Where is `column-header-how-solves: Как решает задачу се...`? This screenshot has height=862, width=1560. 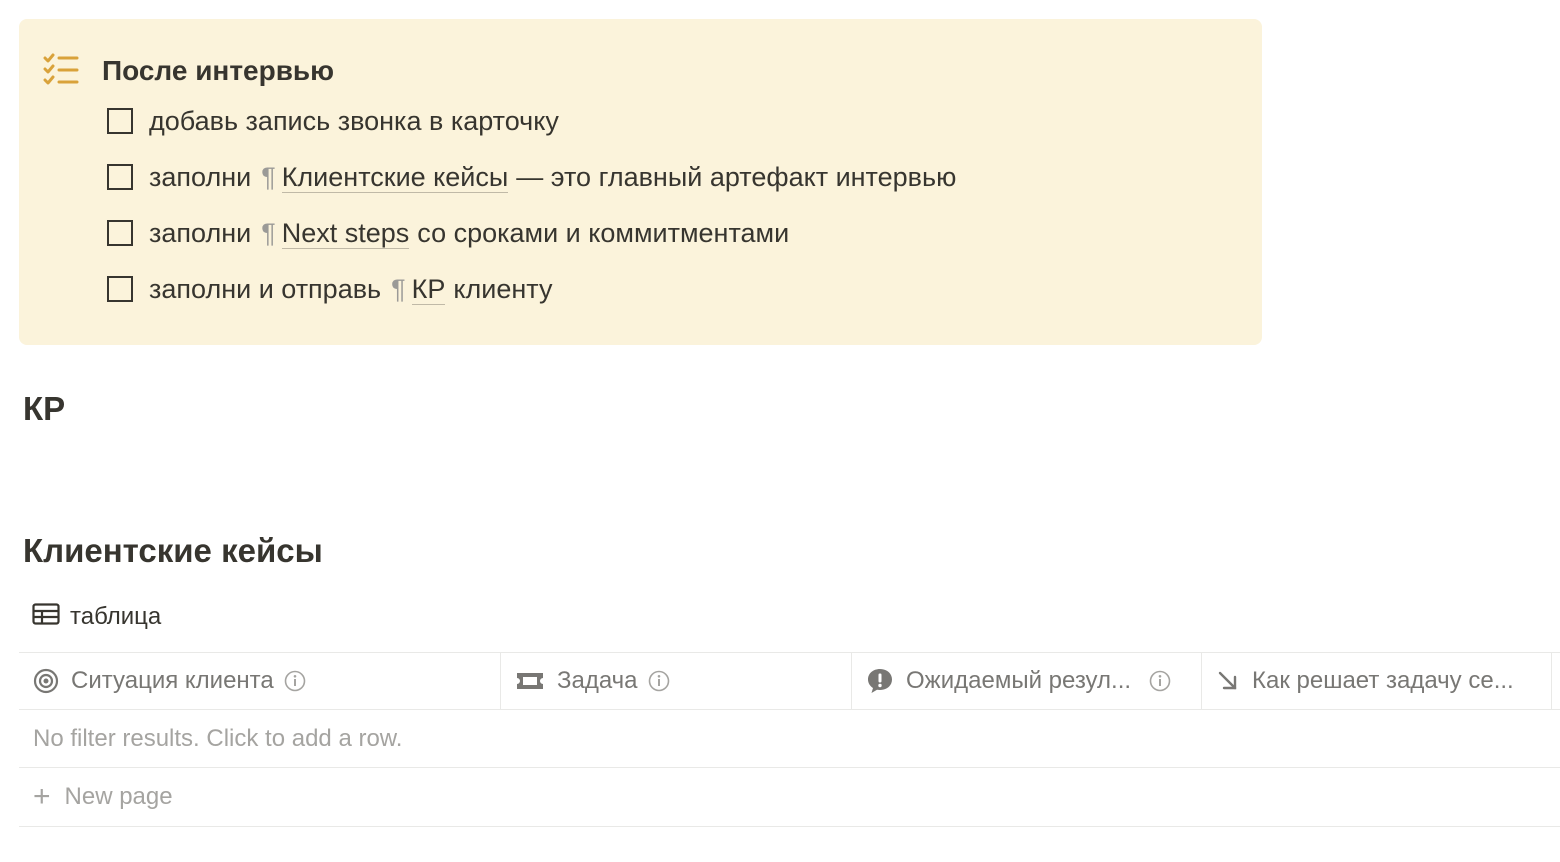 column-header-how-solves: Как решает задачу се... is located at coordinates (1377, 681).